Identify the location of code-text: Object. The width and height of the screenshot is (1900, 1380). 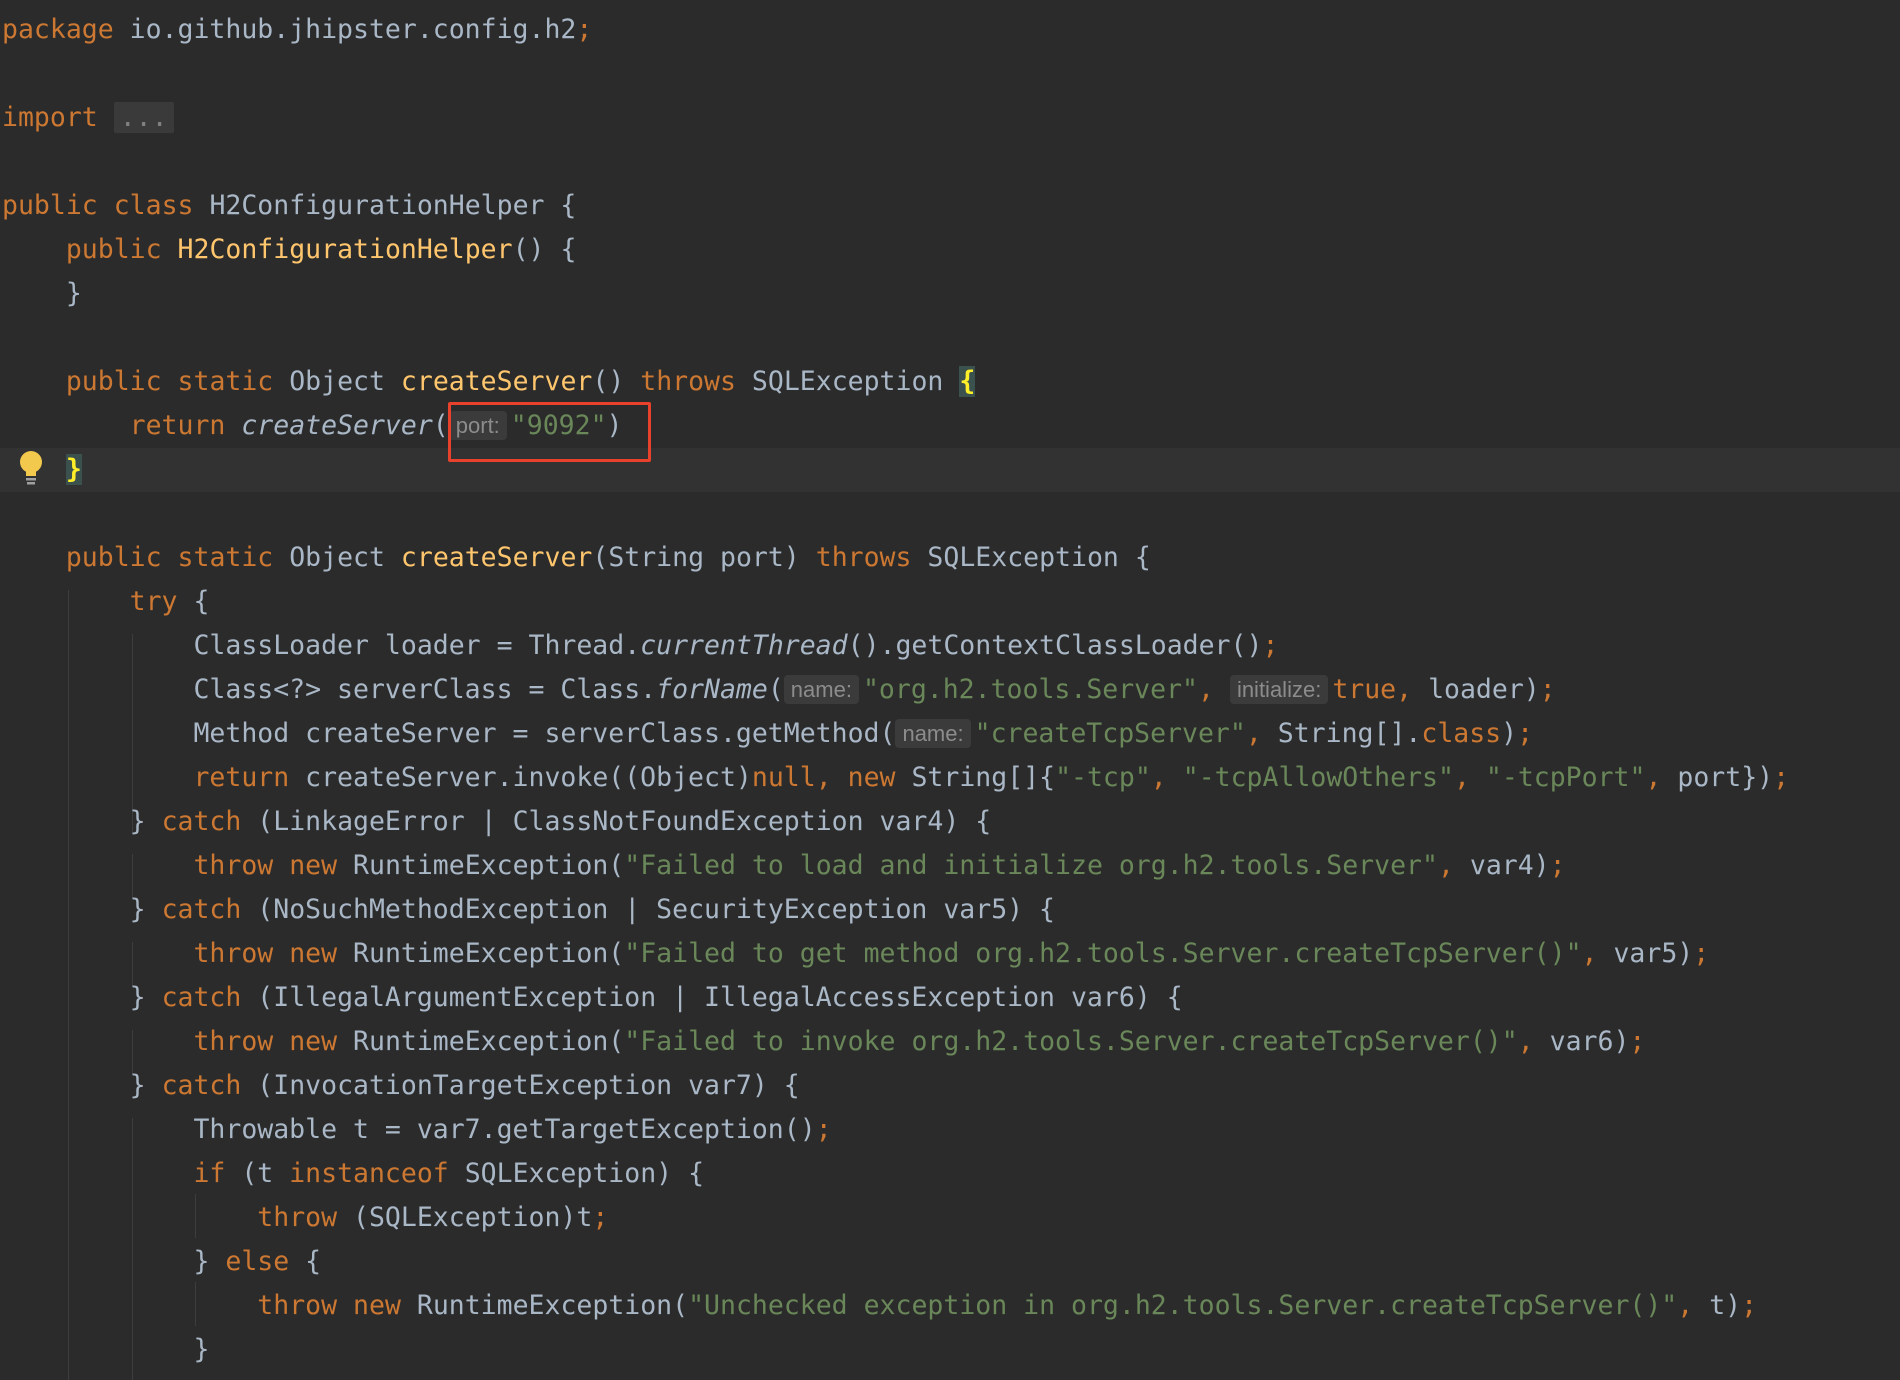
(337, 557).